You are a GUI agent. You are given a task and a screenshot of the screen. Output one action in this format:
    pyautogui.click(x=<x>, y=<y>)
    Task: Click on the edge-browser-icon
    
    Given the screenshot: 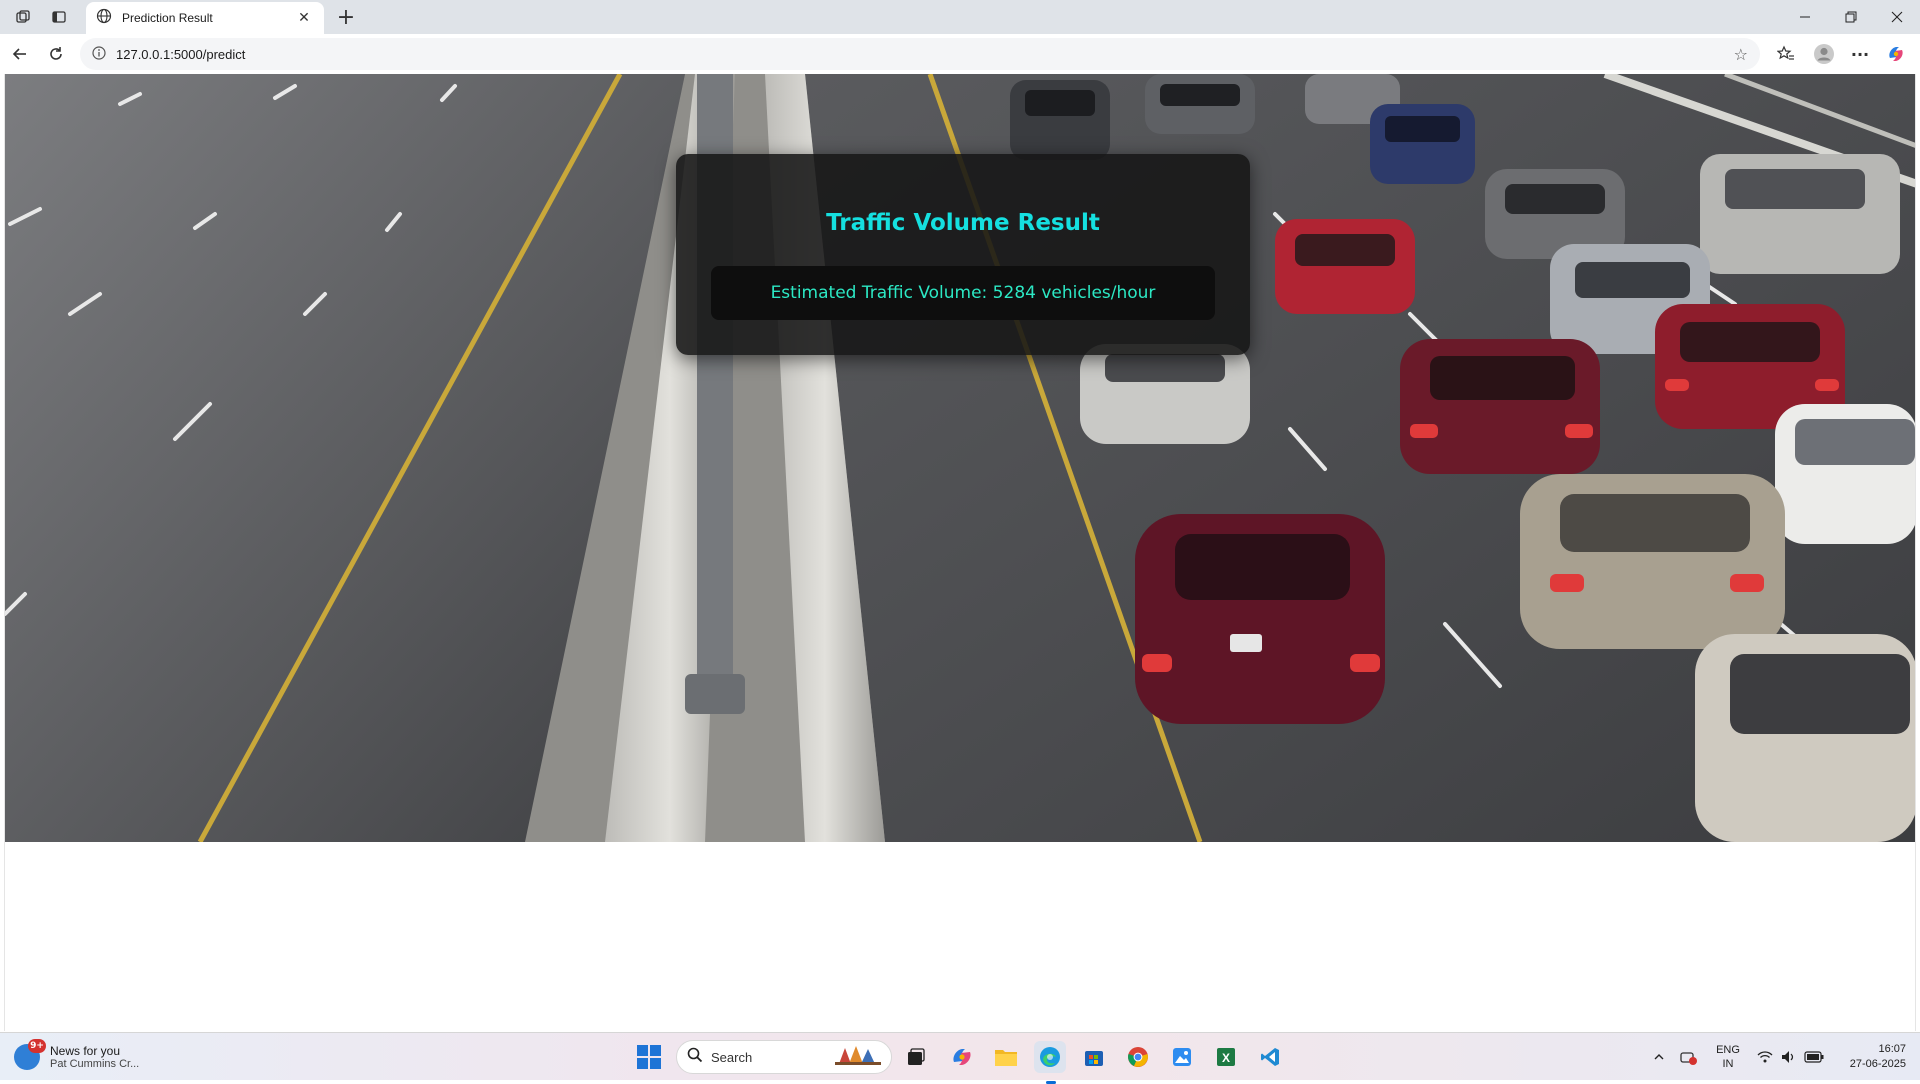 What is the action you would take?
    pyautogui.click(x=1050, y=1062)
    